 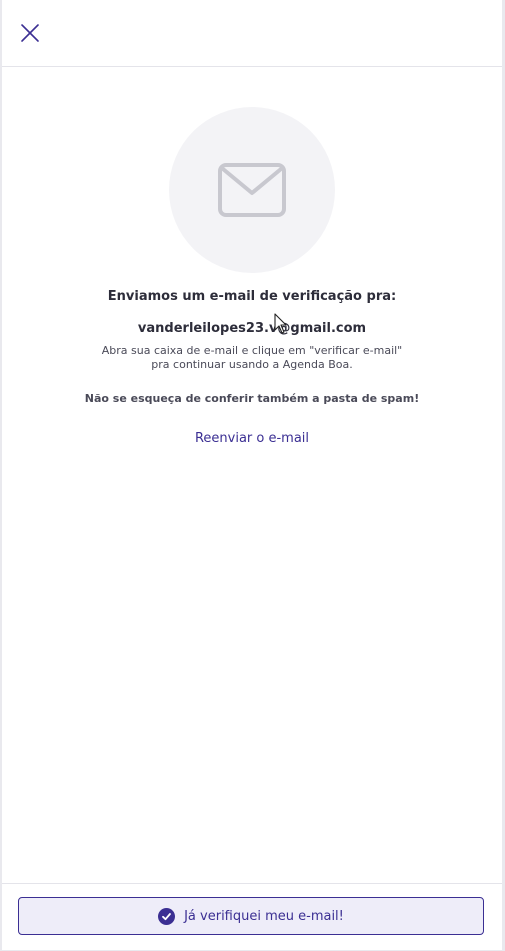 I want to click on modal-footer: Já verifiquei meu e-mail!, so click(x=252, y=917).